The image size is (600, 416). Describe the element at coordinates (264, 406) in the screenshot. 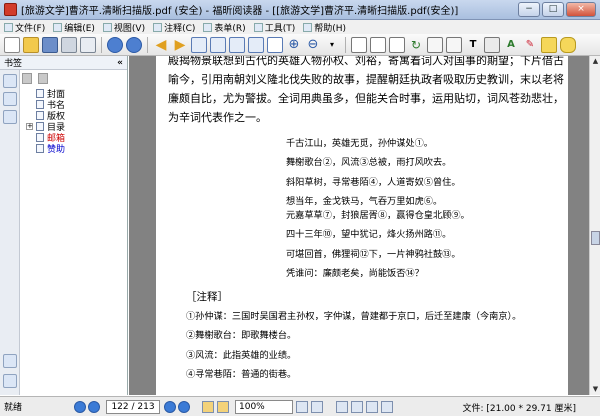

I see `zoom-field: 100%` at that location.